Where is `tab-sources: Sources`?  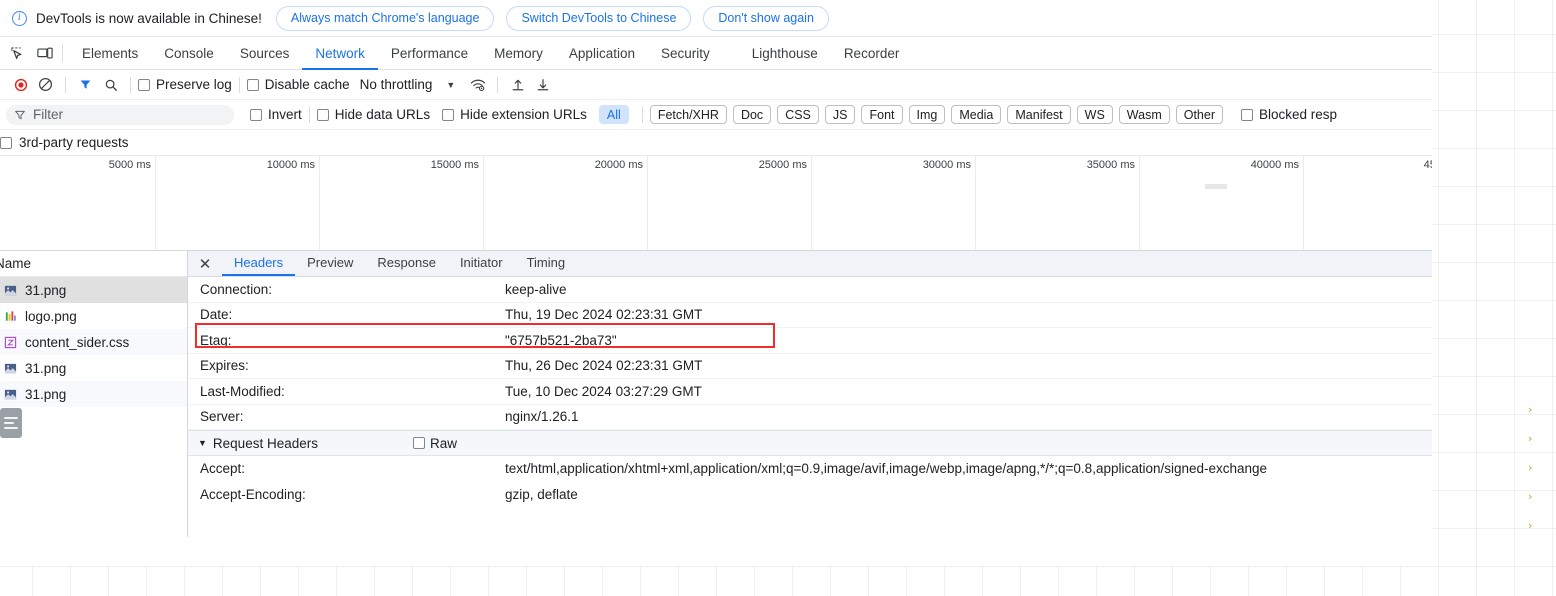 tab-sources: Sources is located at coordinates (265, 54).